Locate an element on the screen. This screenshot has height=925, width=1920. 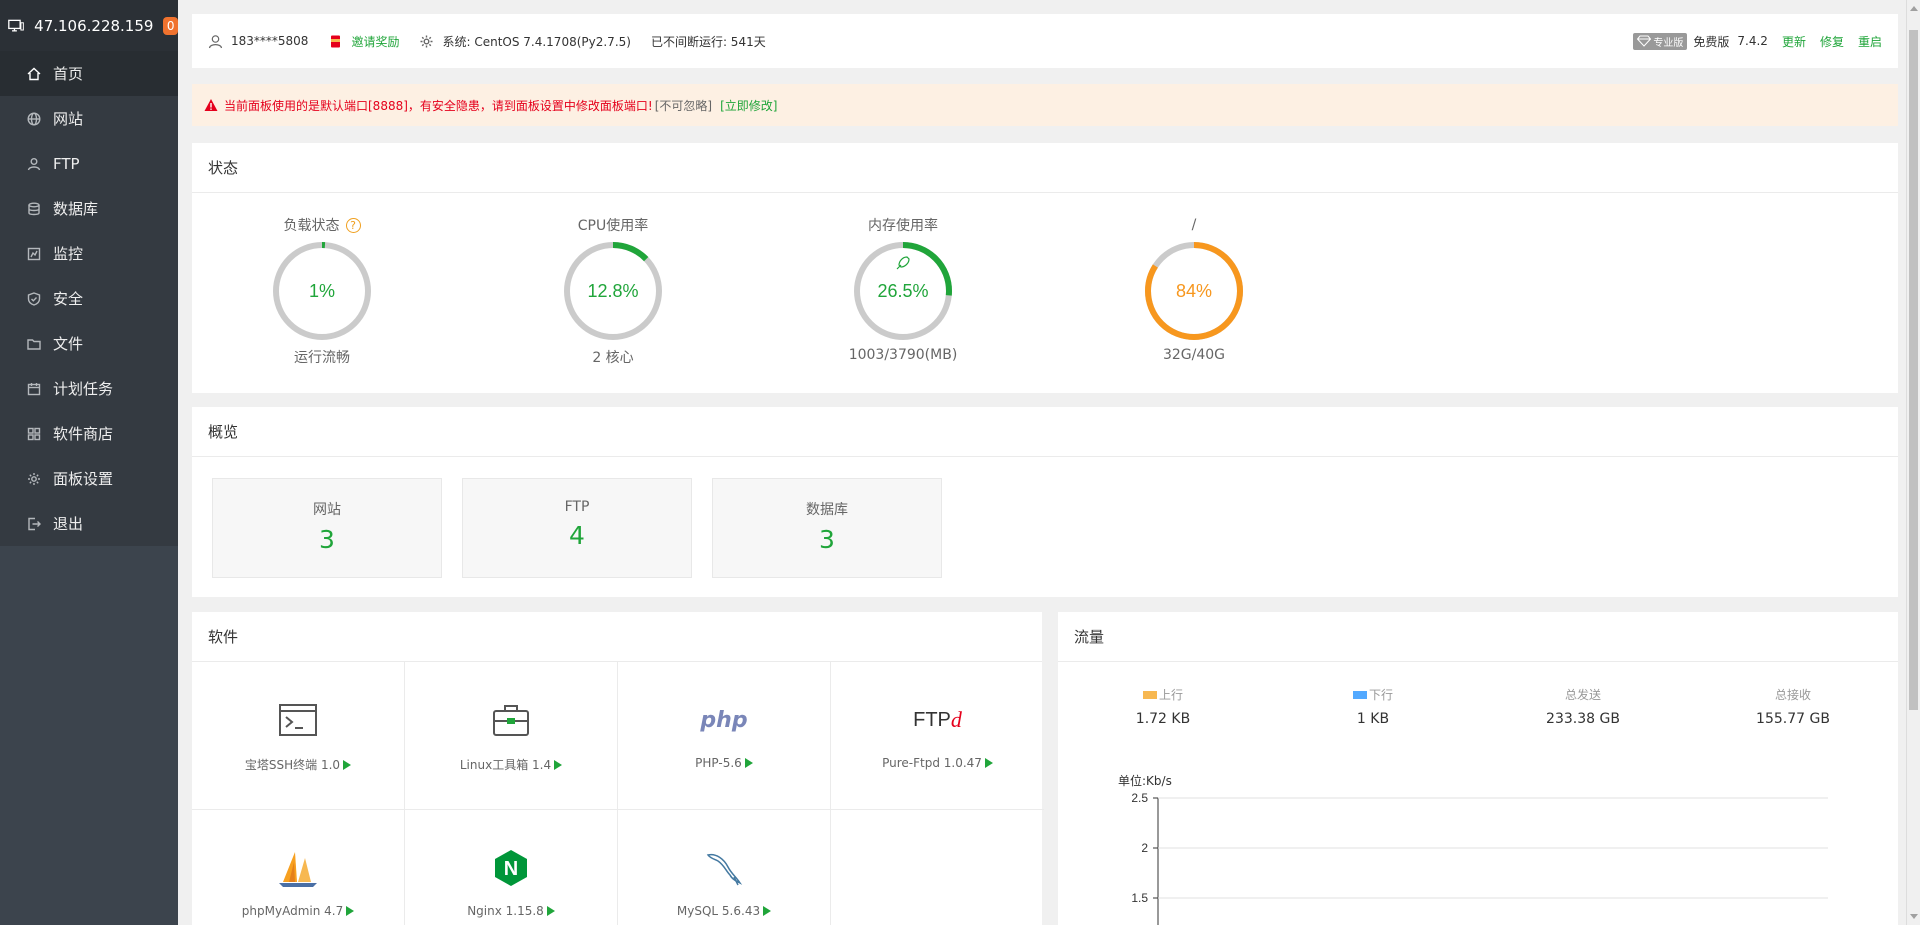
pro-badge: 专业版 is located at coordinates (1660, 41).